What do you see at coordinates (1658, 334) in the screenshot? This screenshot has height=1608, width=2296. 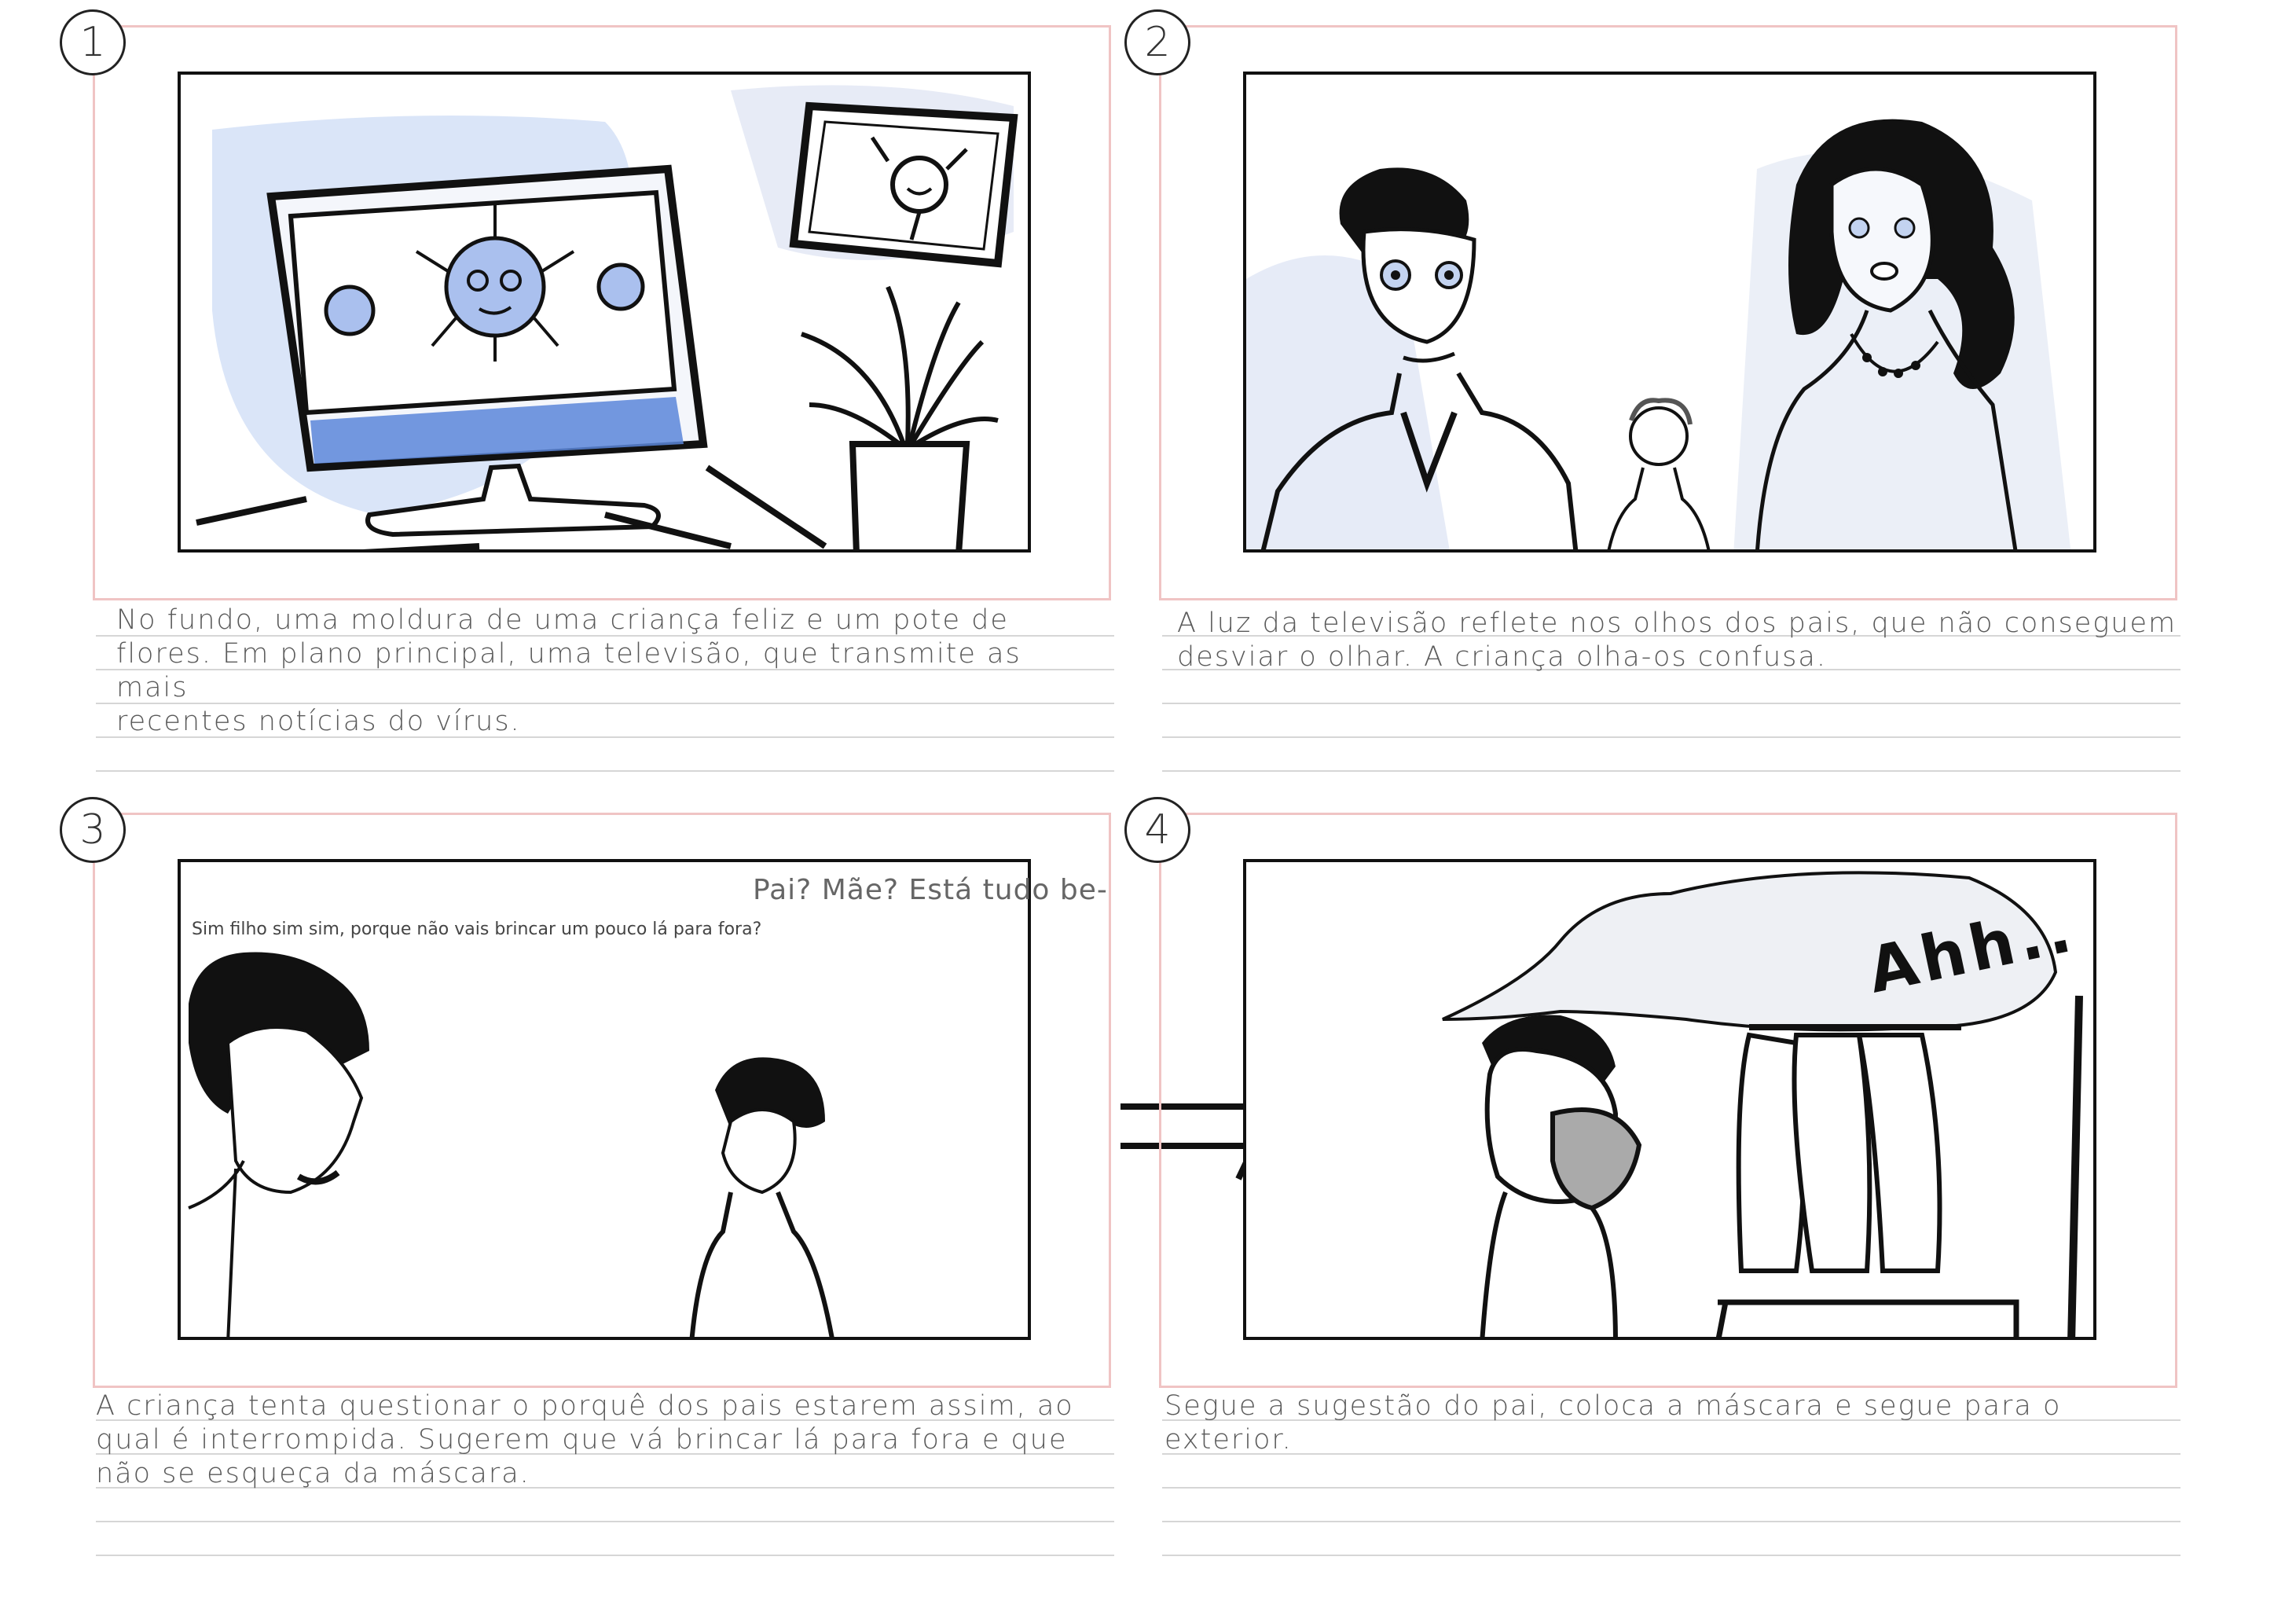 I see `parents-and-child-illustration` at bounding box center [1658, 334].